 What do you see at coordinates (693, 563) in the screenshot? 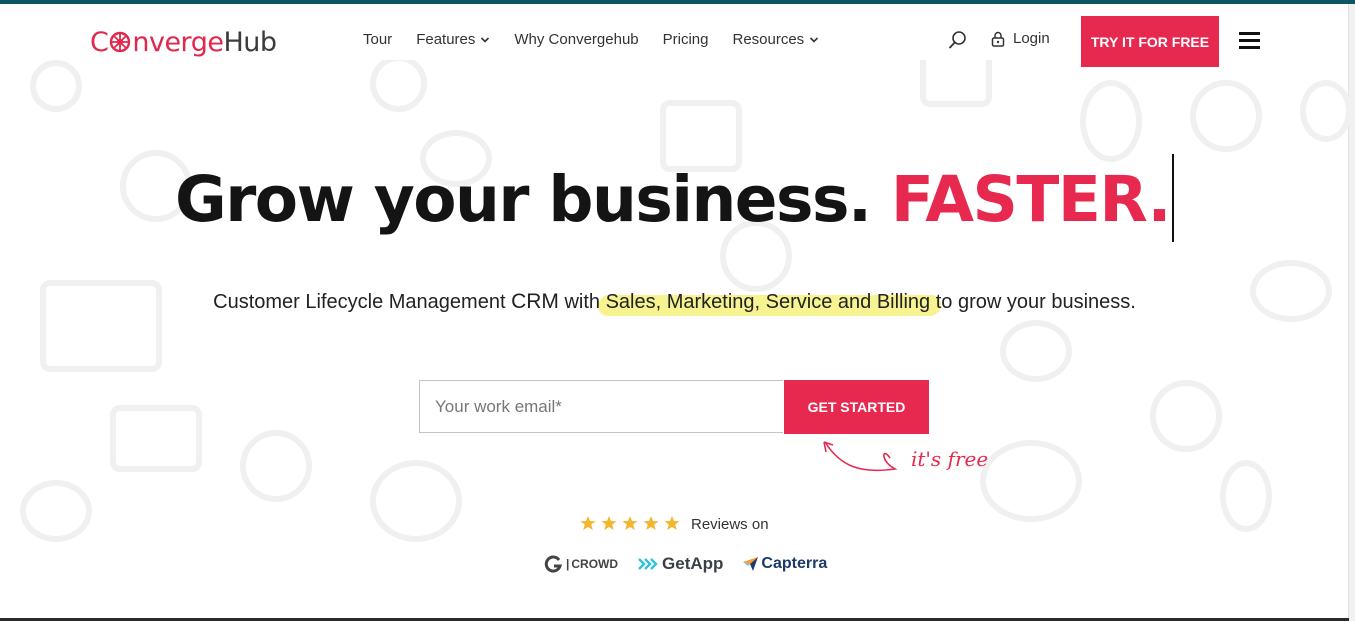
I see `getapp-text: GetApp` at bounding box center [693, 563].